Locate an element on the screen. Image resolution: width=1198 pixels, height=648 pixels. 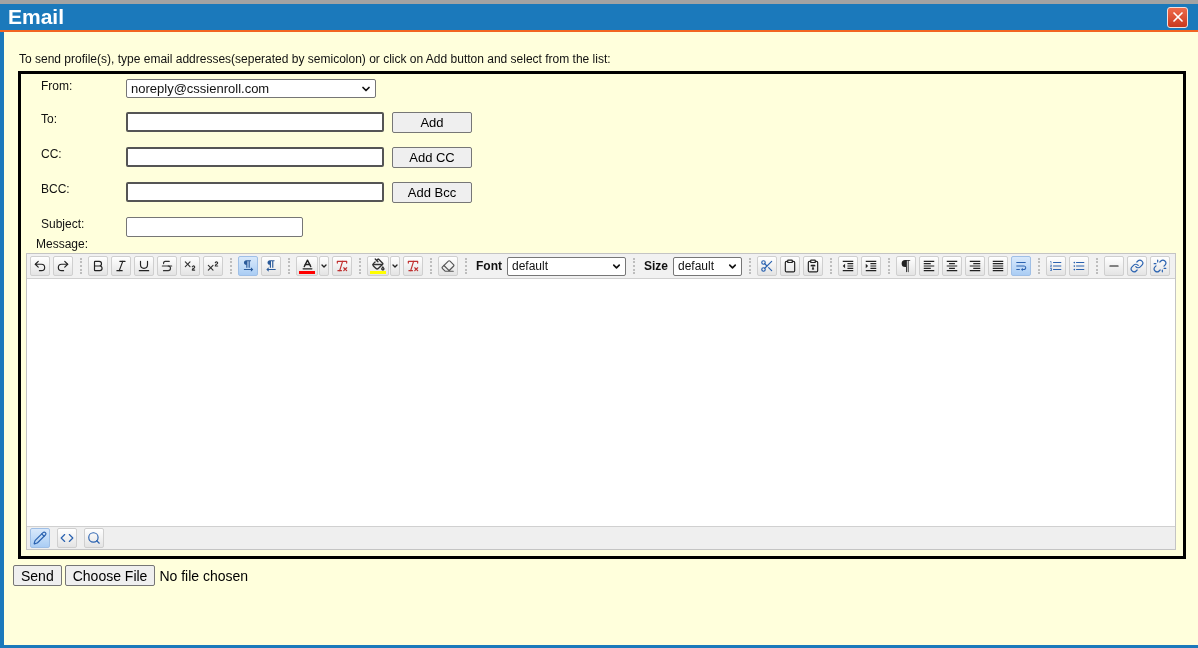
add-button: Add is located at coordinates (432, 122).